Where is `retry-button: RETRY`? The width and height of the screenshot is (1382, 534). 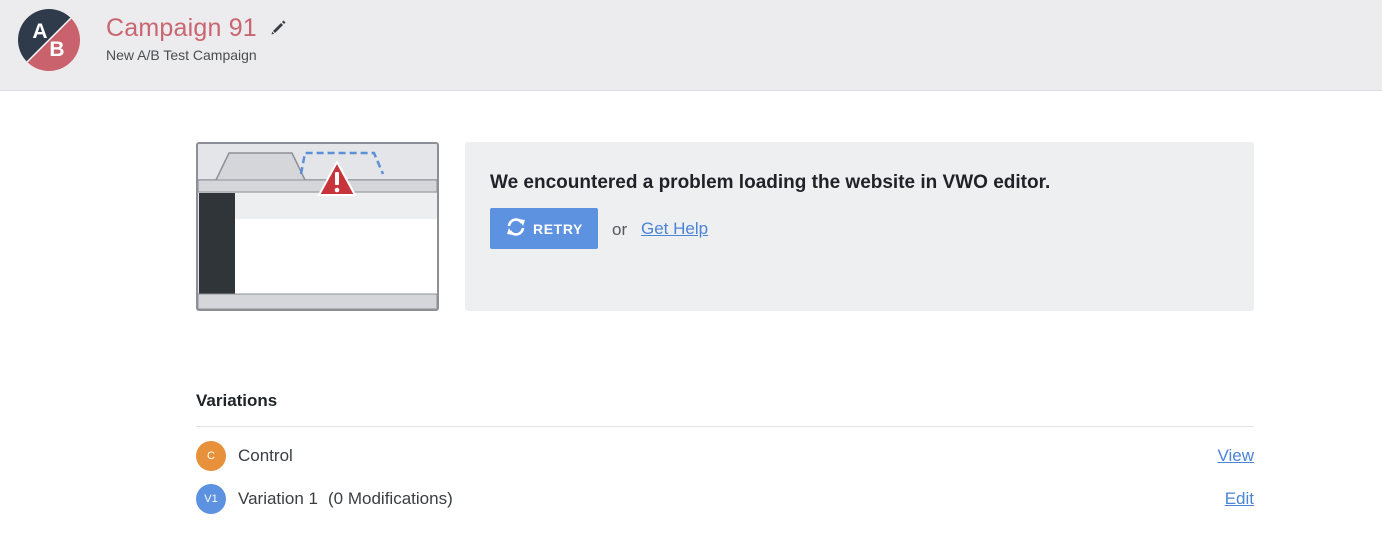 retry-button: RETRY is located at coordinates (544, 228).